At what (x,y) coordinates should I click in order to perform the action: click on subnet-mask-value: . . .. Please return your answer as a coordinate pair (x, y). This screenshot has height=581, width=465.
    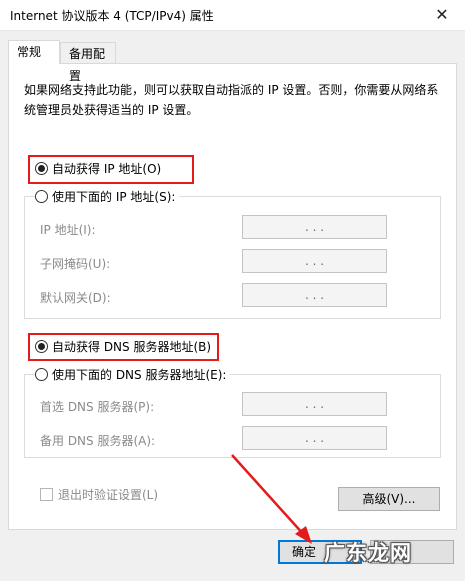
    Looking at the image, I should click on (314, 261).